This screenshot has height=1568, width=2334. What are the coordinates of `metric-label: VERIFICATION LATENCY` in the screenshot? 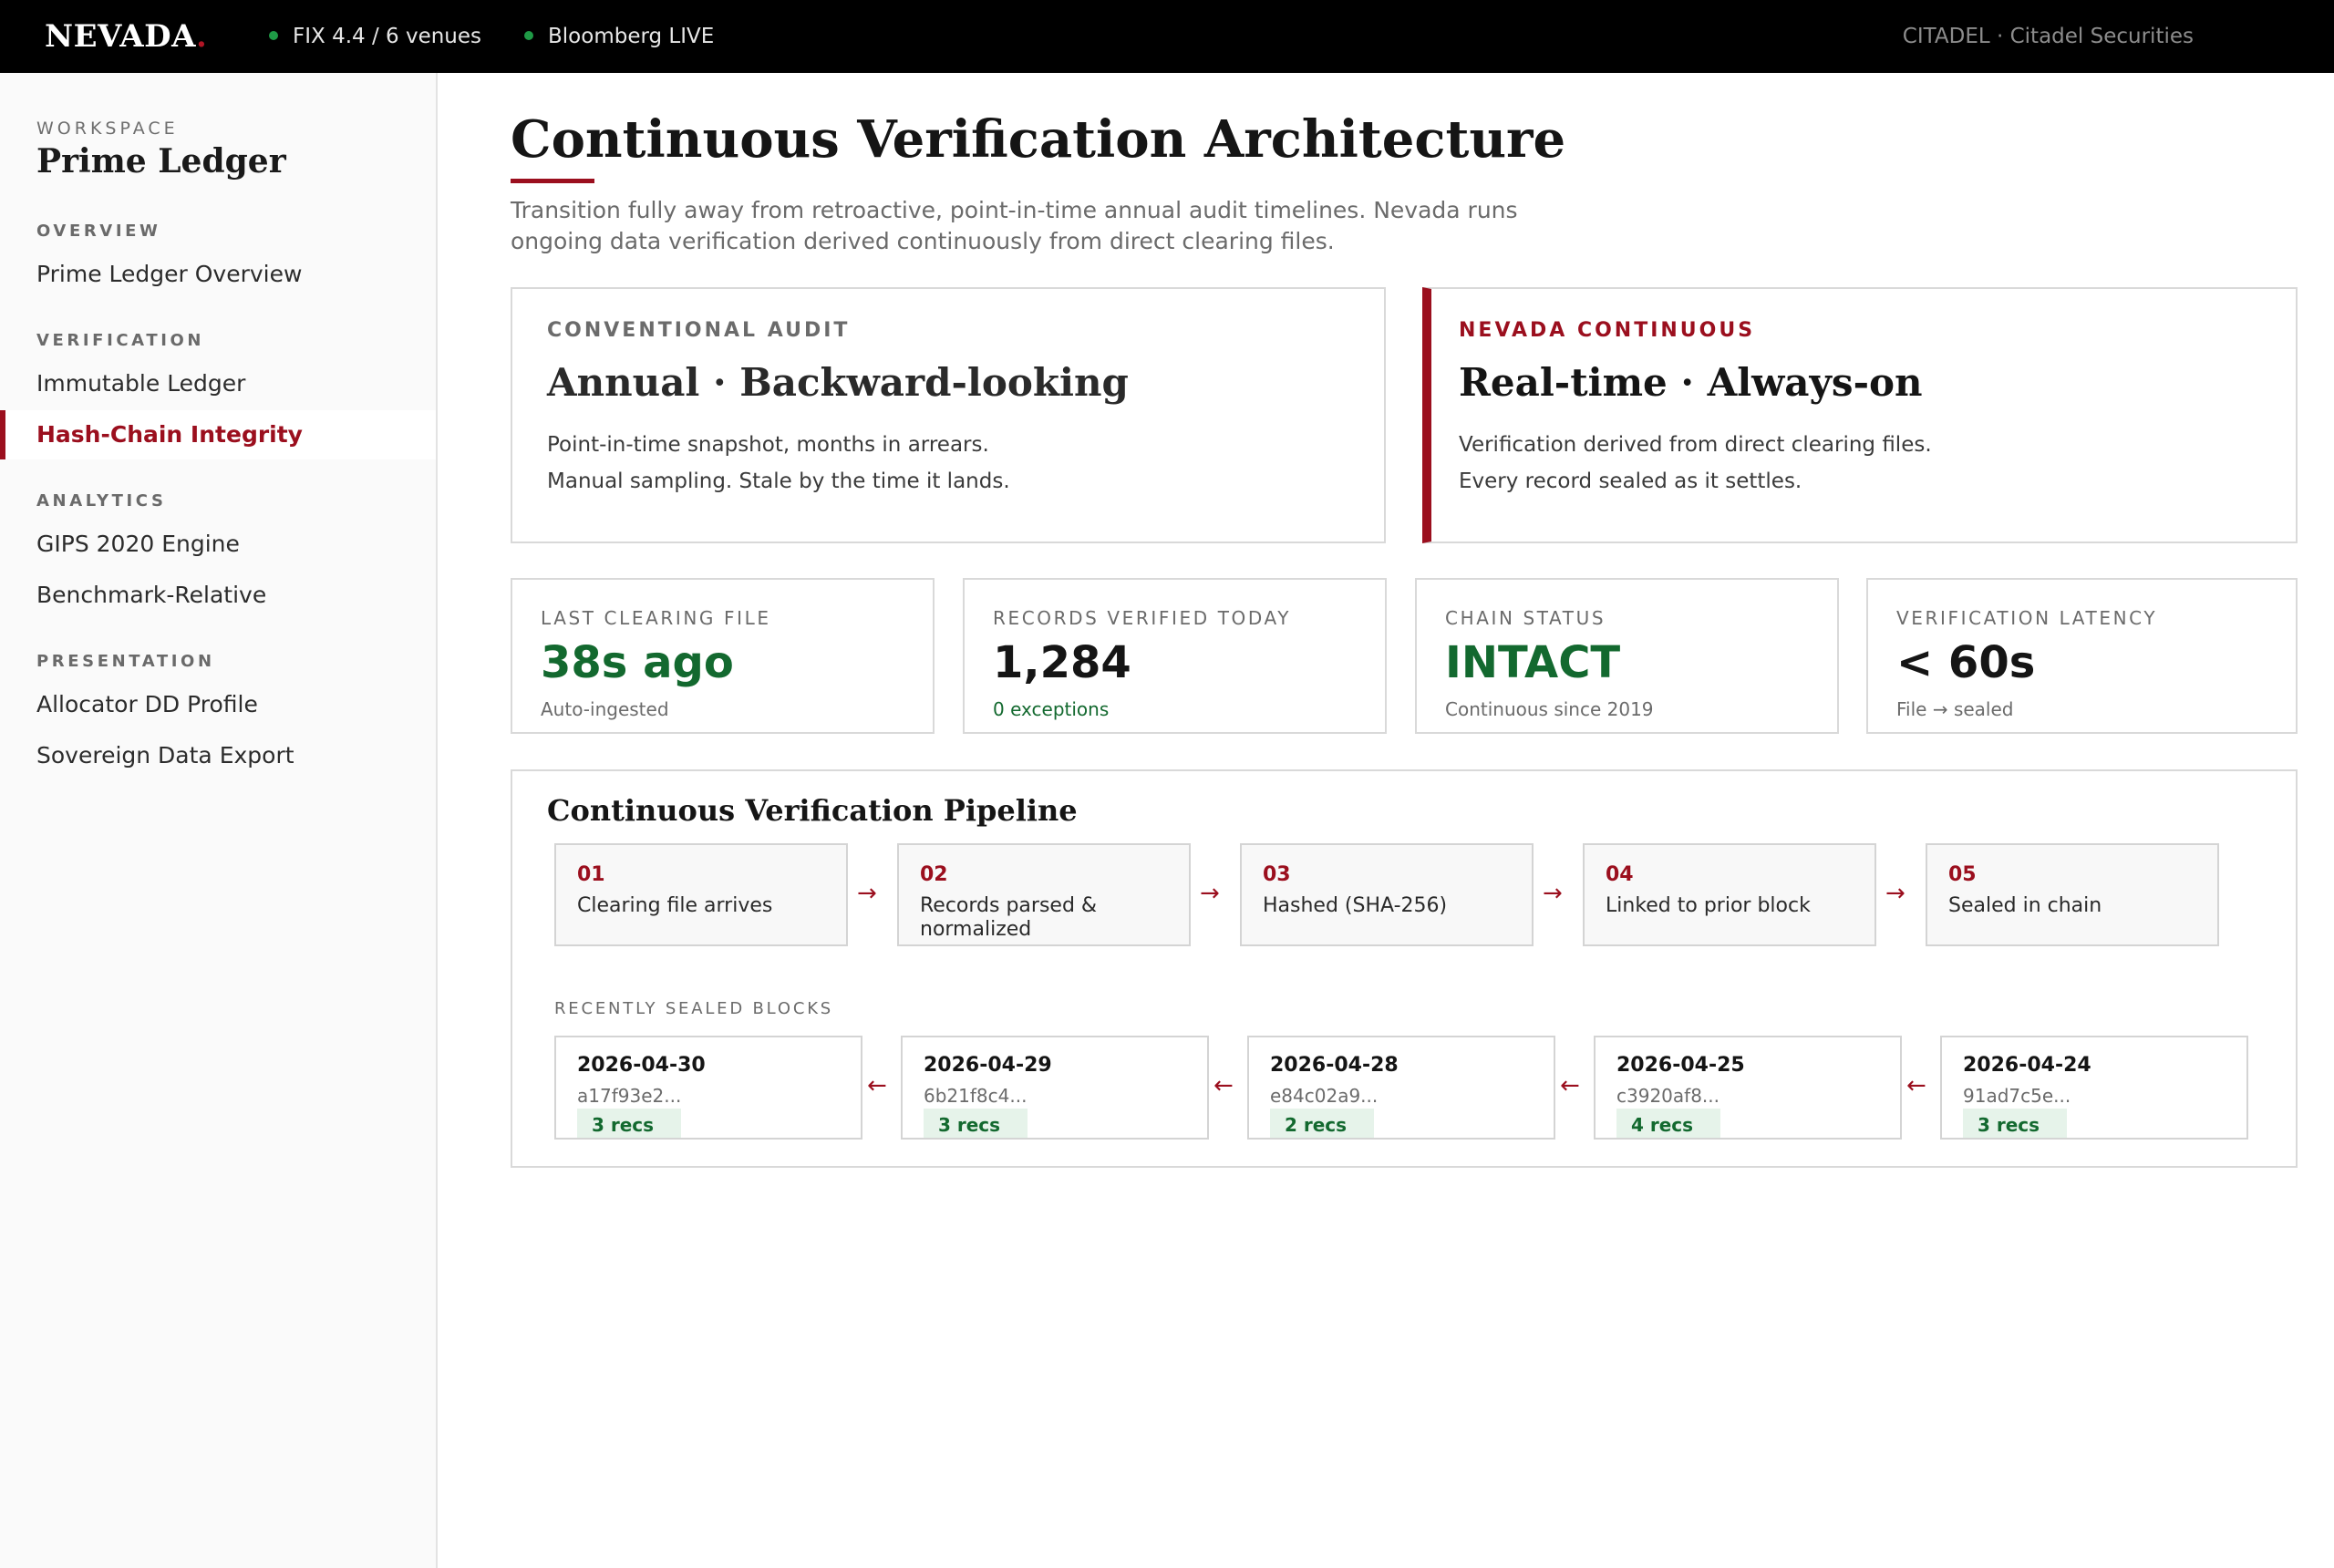 It's located at (2027, 618).